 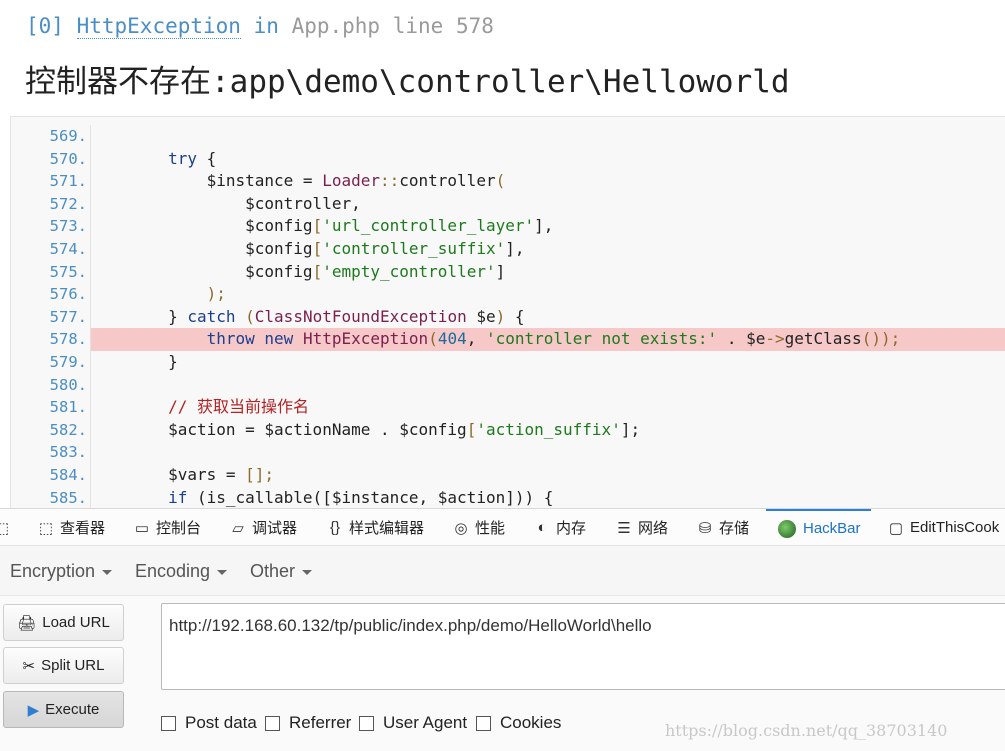 I want to click on line-number: 582., so click(x=68, y=429).